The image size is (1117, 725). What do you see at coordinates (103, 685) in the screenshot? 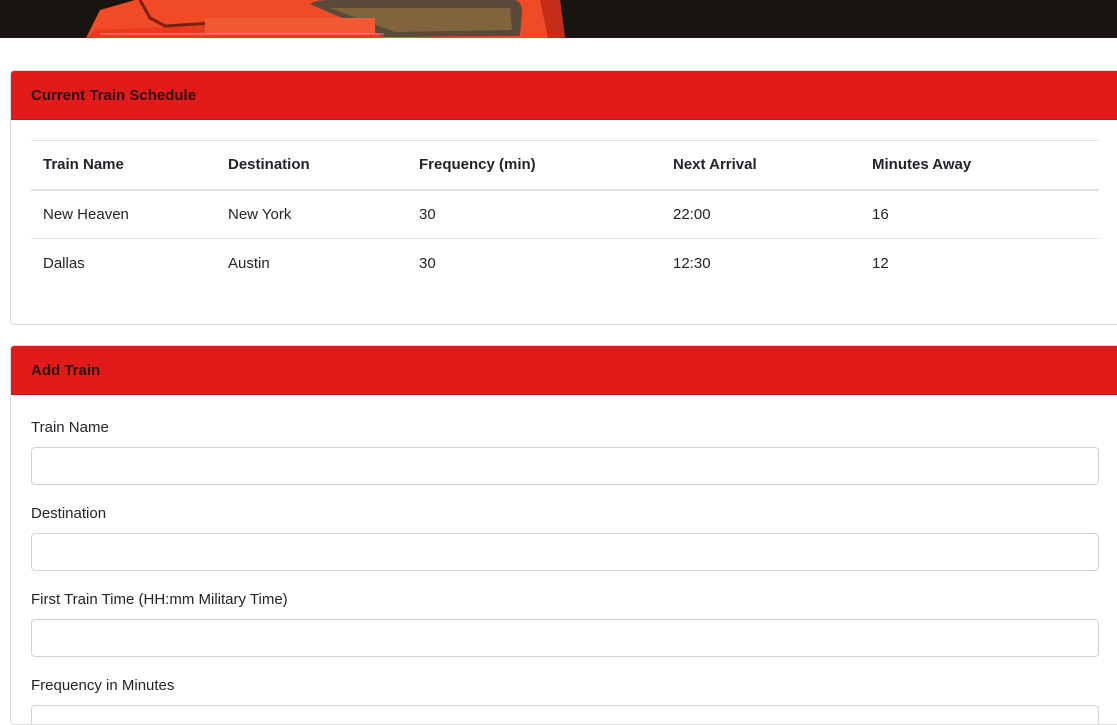
I see `frequency-label: Frequency in Minutes` at bounding box center [103, 685].